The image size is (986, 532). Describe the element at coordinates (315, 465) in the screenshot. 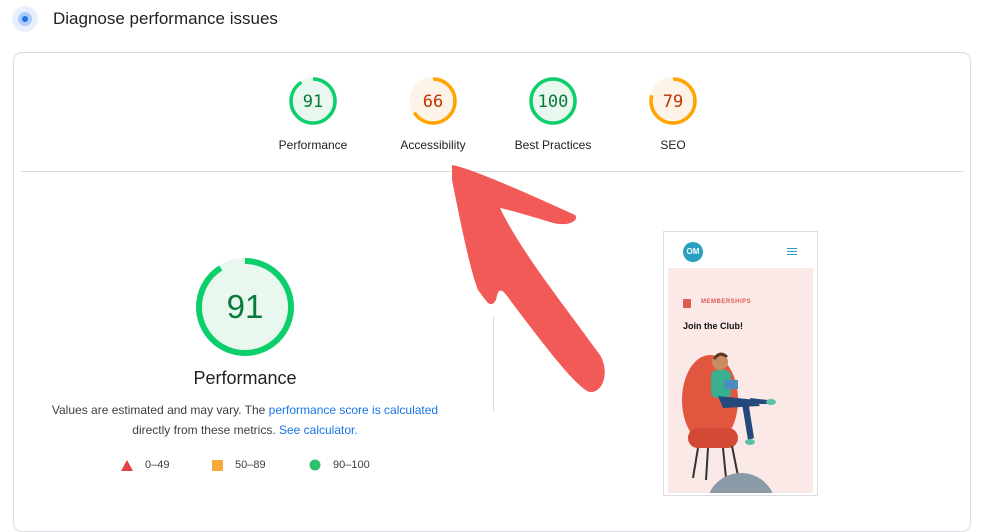

I see `circle-icon` at that location.